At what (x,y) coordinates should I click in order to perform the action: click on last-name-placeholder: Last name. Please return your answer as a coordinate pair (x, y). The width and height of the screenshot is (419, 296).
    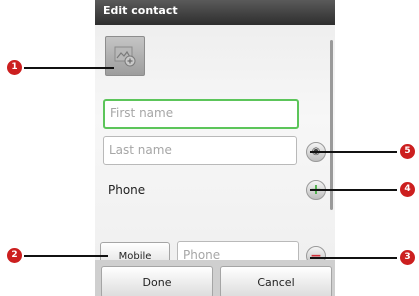
    Looking at the image, I should click on (140, 150).